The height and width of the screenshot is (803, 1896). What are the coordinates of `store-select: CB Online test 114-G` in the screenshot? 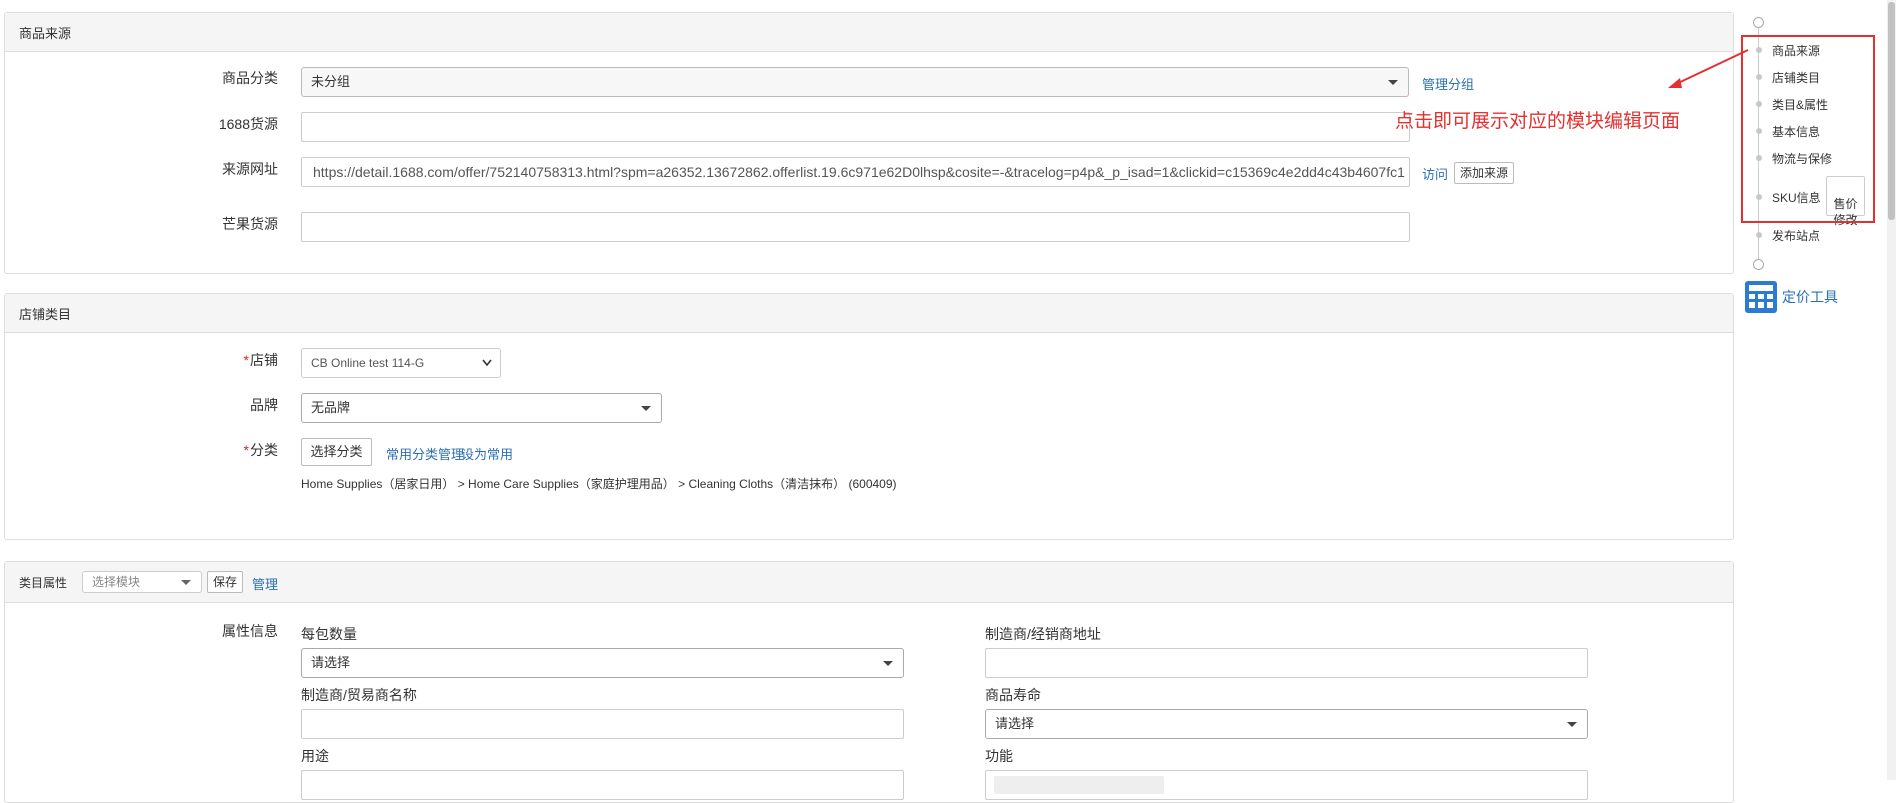 It's located at (401, 363).